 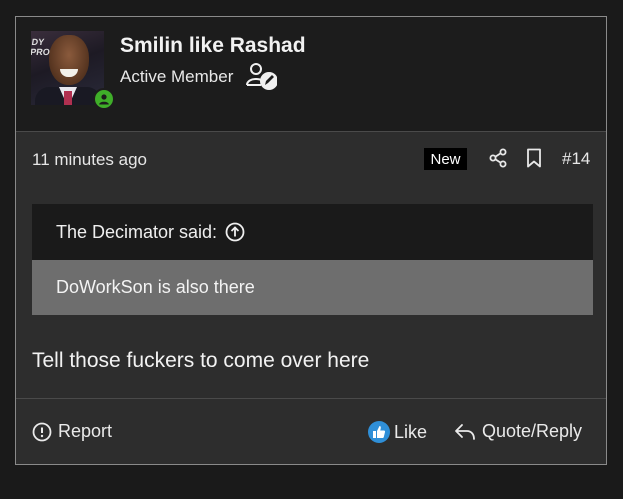 I want to click on share-icon, so click(x=498, y=158).